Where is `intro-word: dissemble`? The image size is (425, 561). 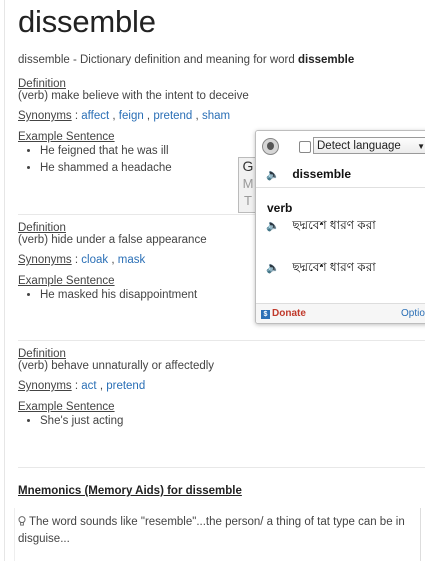 intro-word: dissemble is located at coordinates (326, 60).